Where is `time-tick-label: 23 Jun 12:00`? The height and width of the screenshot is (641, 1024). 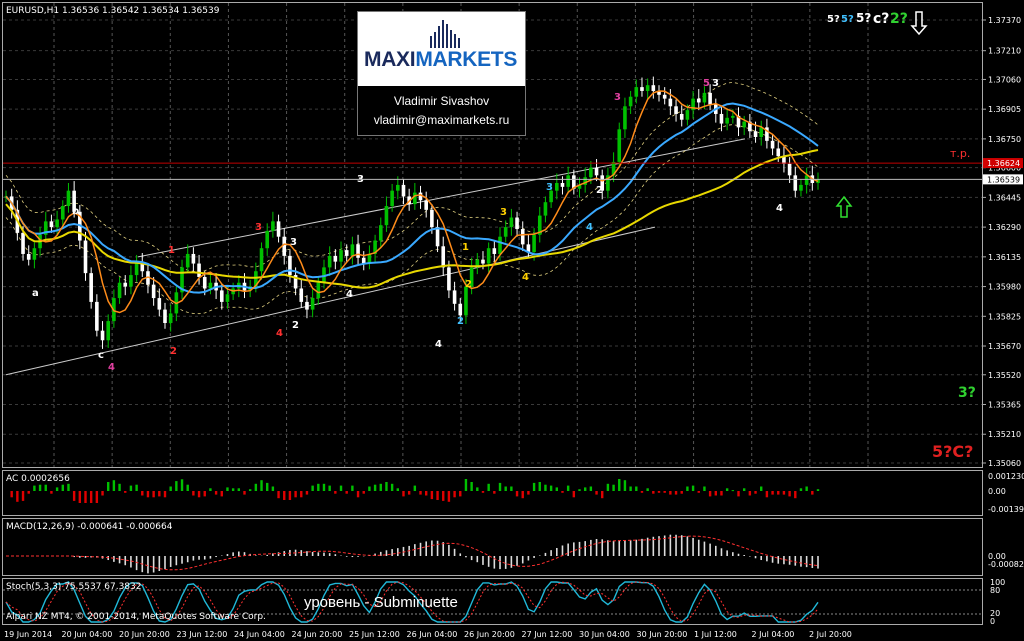 time-tick-label: 23 Jun 12:00 is located at coordinates (202, 634).